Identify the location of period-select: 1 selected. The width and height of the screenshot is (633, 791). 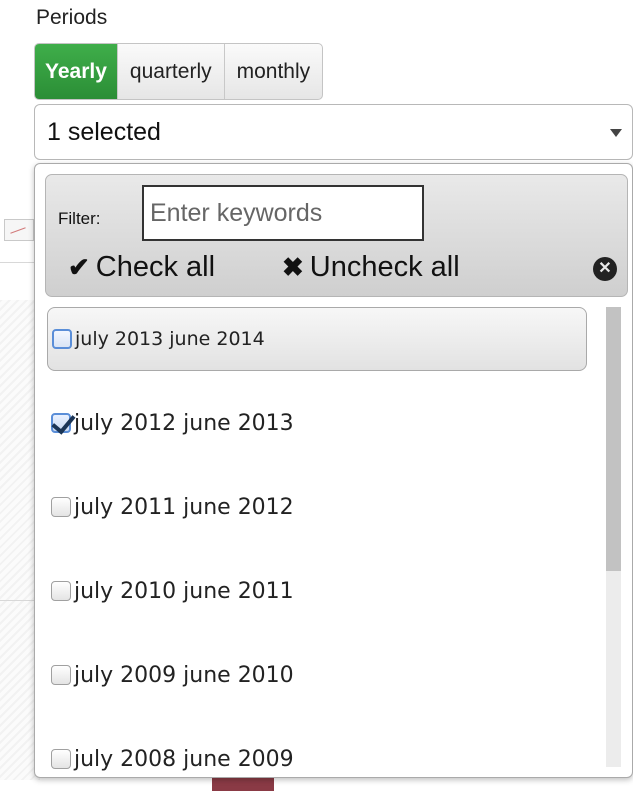
(333, 132).